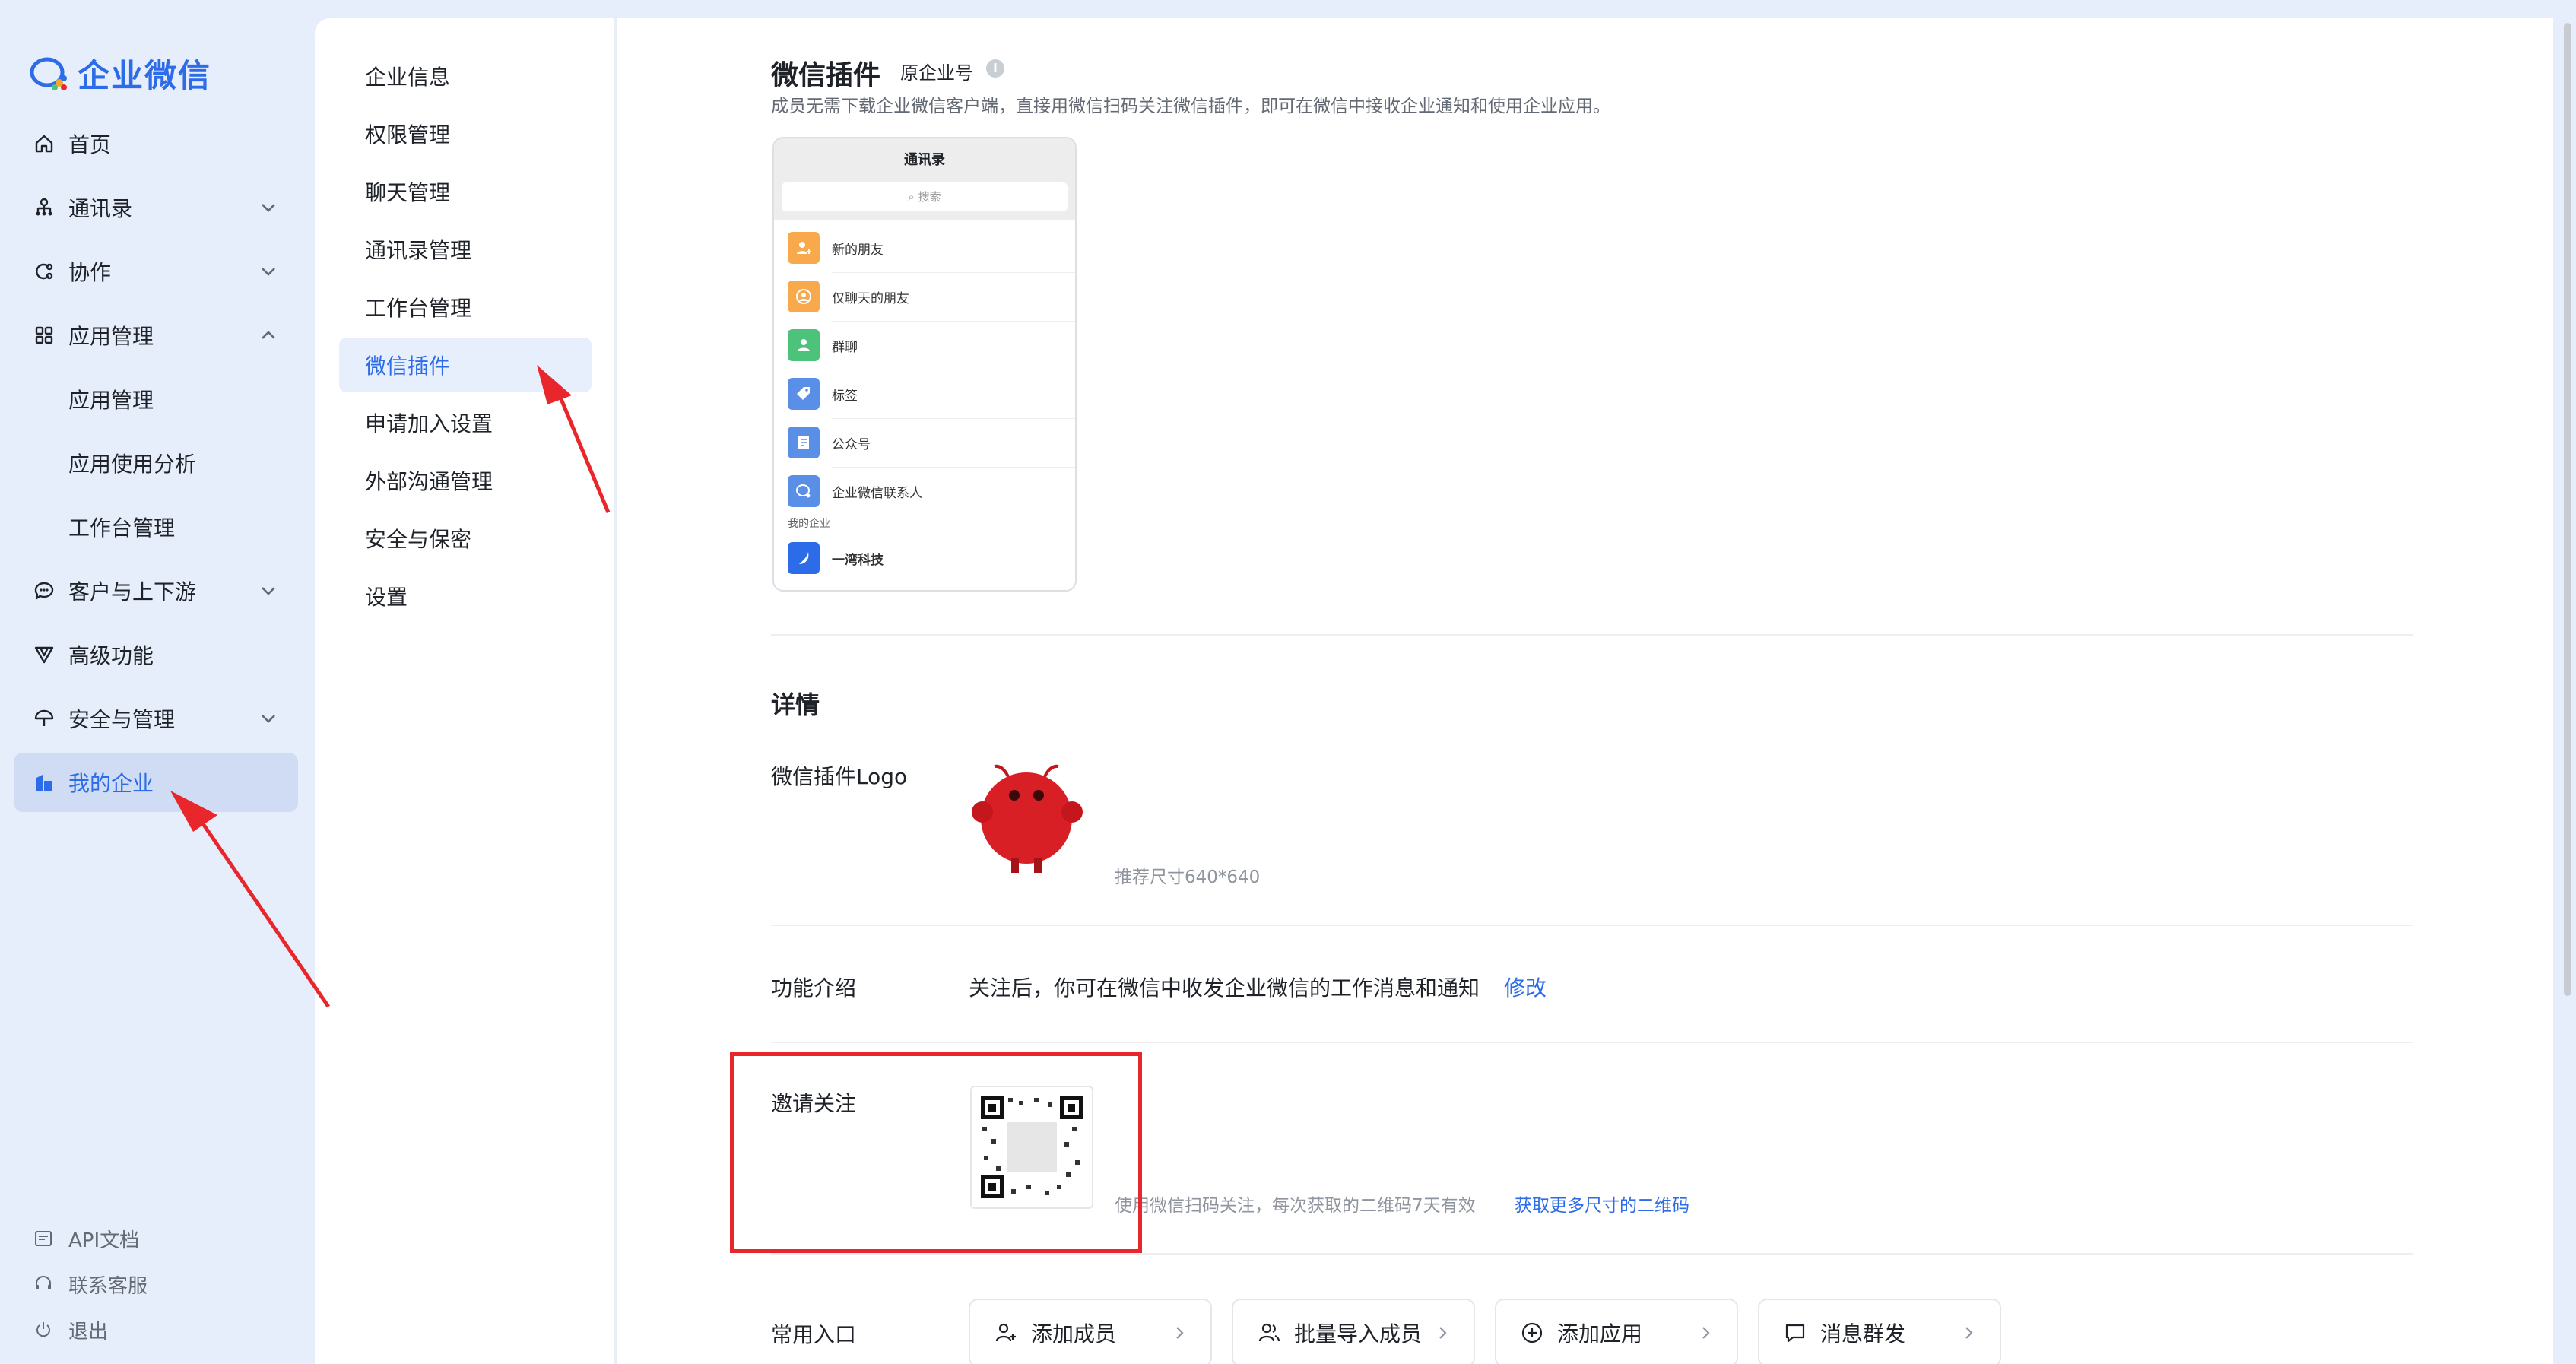 This screenshot has width=2576, height=1364. Describe the element at coordinates (925, 345) in the screenshot. I see `phone-row-group-chat: 群聊` at that location.